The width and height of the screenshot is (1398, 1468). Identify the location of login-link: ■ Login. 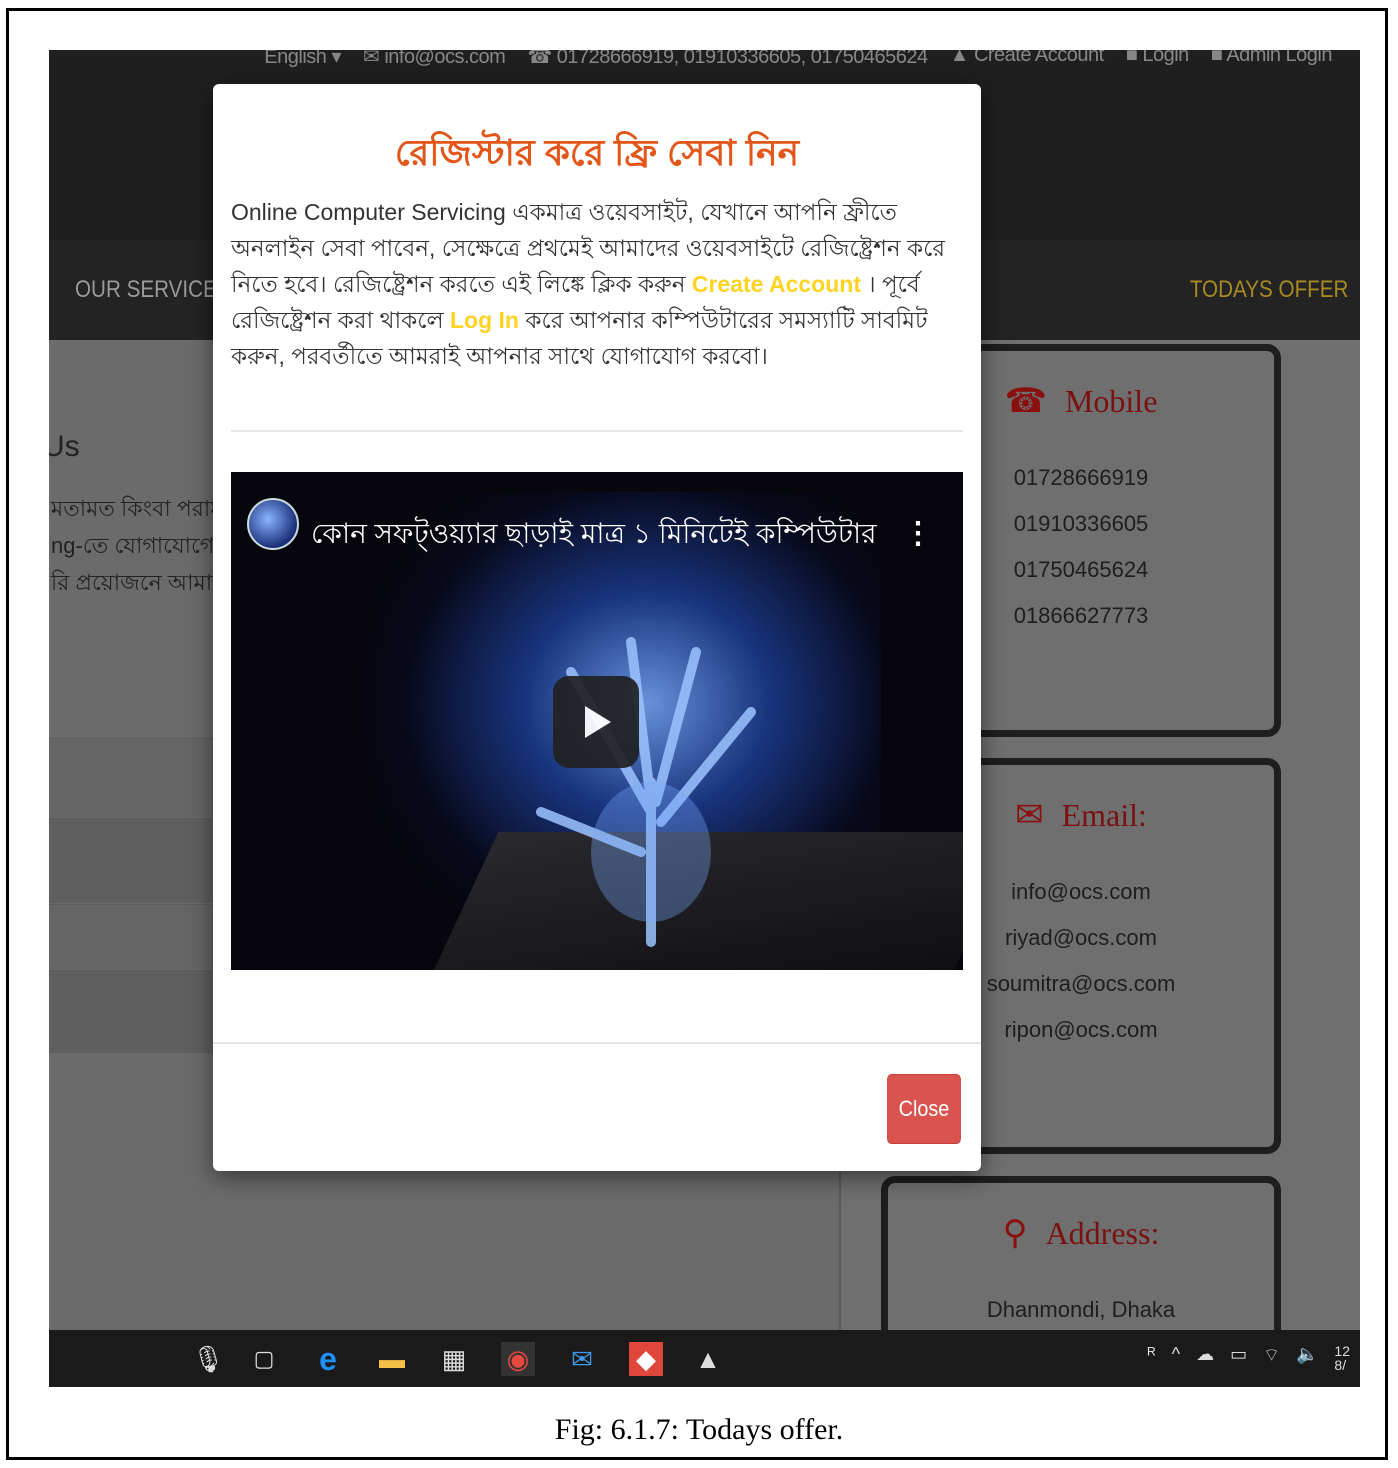
(1158, 59).